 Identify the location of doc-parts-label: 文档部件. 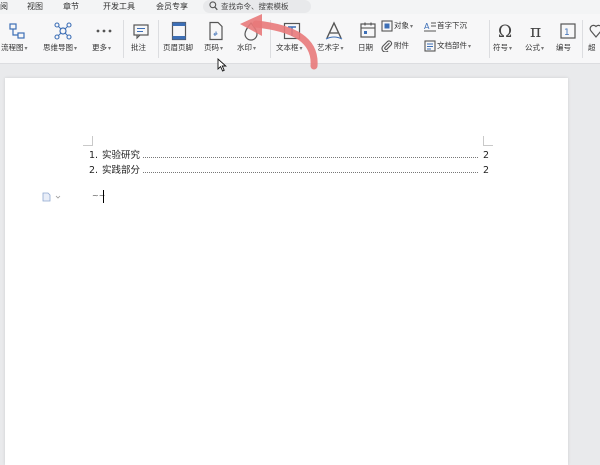
(452, 45).